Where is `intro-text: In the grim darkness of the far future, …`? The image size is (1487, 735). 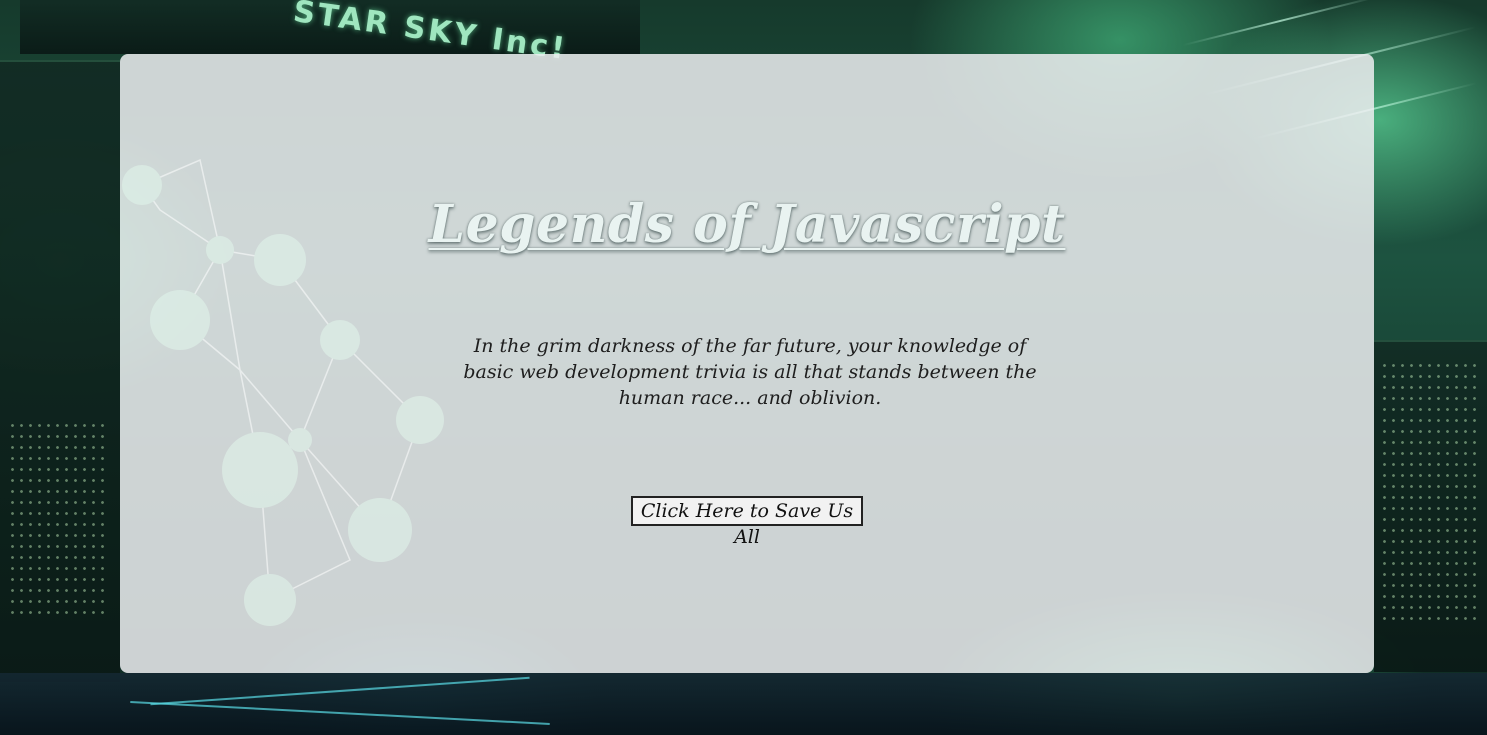 intro-text: In the grim darkness of the far future, … is located at coordinates (750, 372).